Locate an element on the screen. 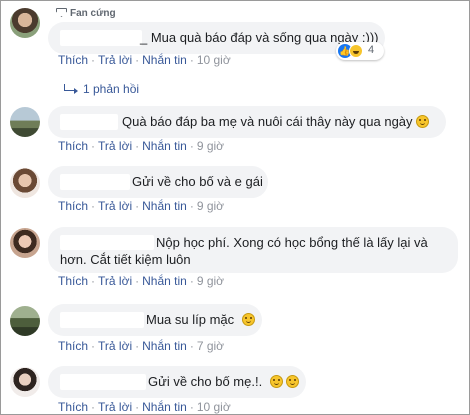 The width and height of the screenshot is (470, 415). comment-bubble: Gửi về cho bố mẹ.!. is located at coordinates (177, 382).